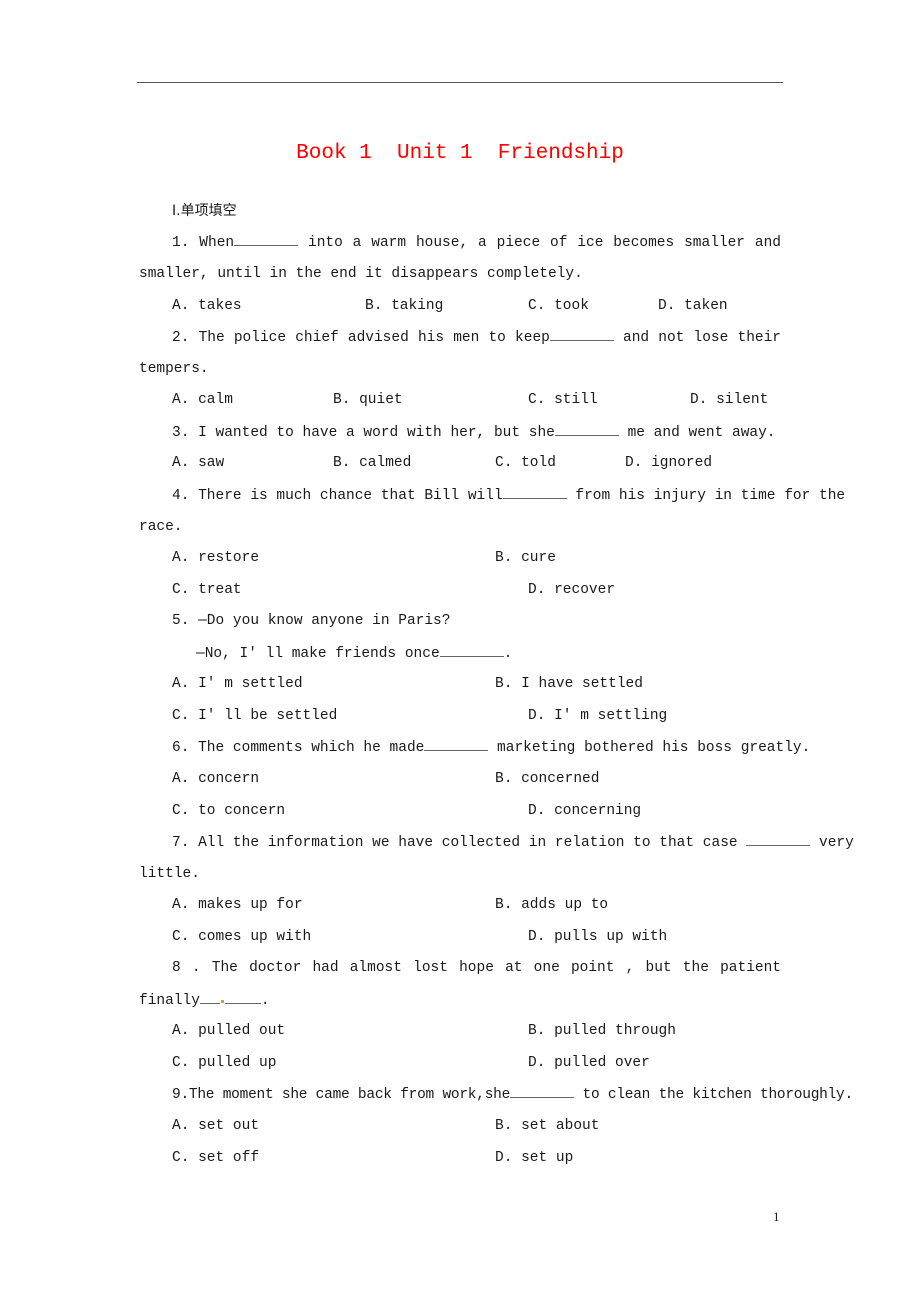 The image size is (920, 1302). I want to click on question-number: 1., so click(181, 243).